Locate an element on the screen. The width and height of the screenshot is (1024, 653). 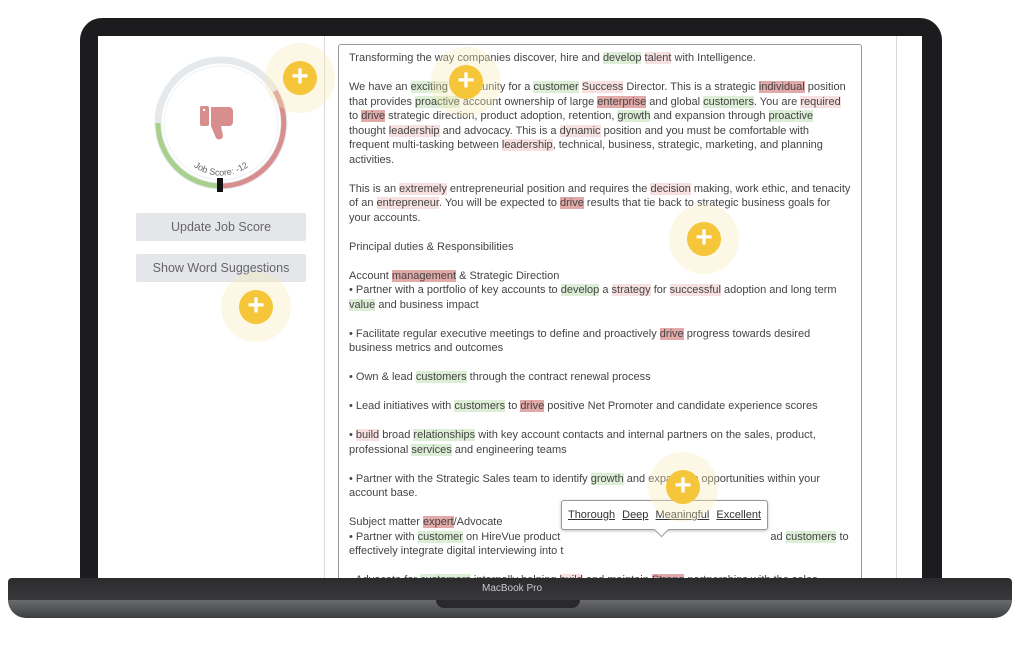
text-segment: and expansion through is located at coordinates (709, 116).